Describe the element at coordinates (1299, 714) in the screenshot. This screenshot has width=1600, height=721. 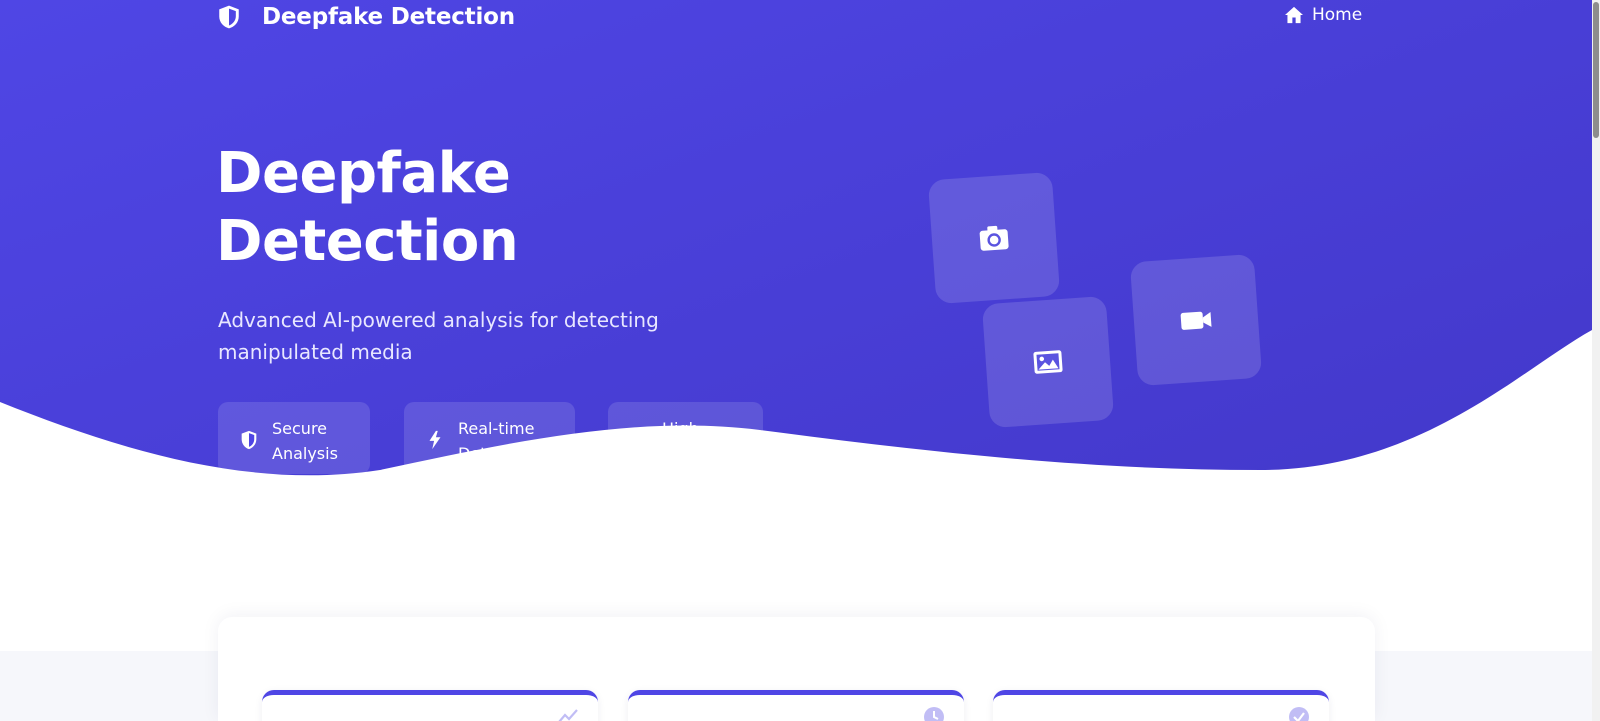
I see `check-circle-icon` at that location.